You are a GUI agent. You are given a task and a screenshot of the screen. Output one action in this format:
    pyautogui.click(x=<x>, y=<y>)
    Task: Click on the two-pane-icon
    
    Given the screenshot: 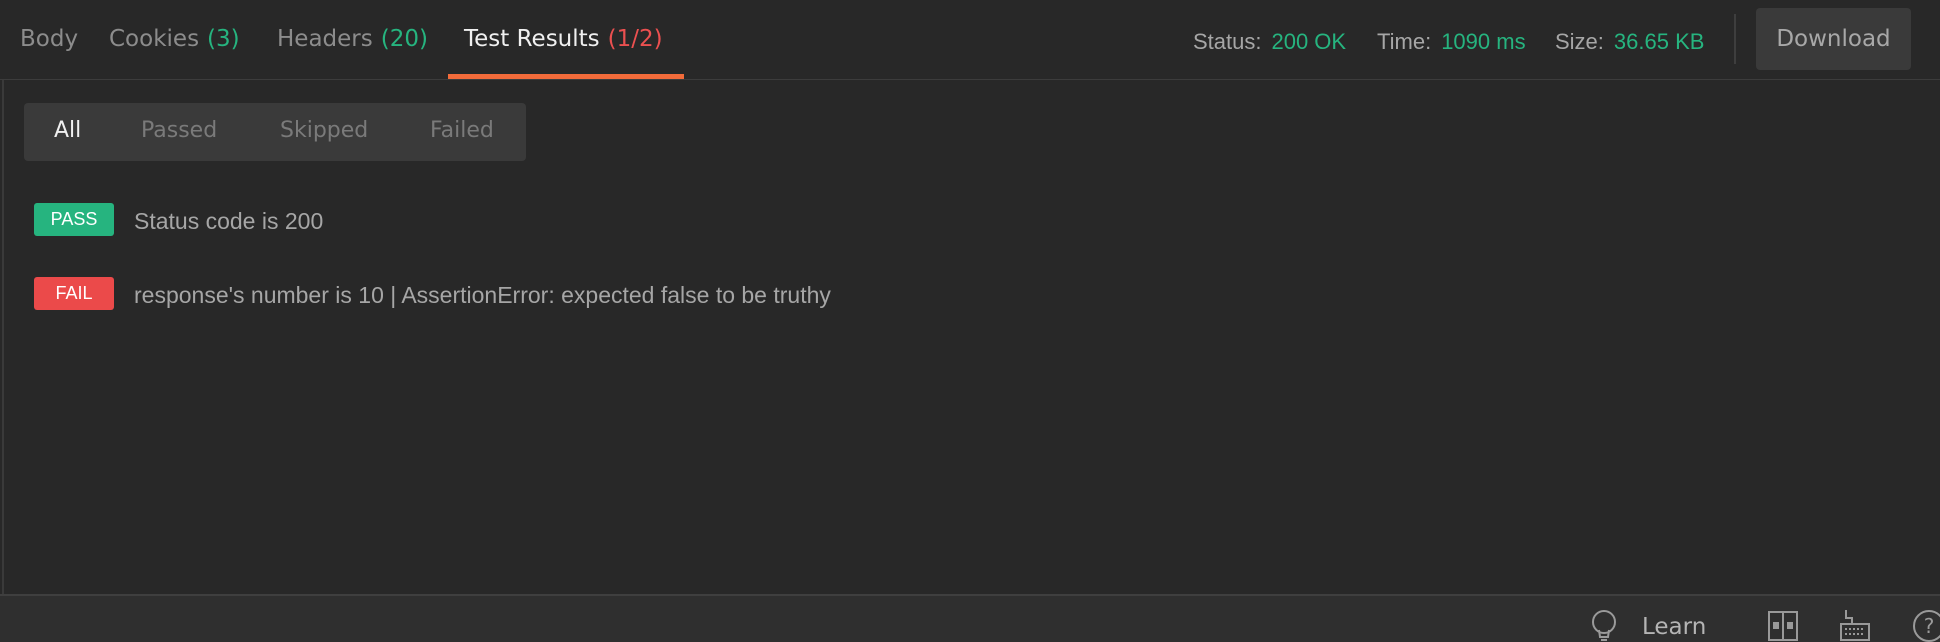 What is the action you would take?
    pyautogui.click(x=1783, y=626)
    